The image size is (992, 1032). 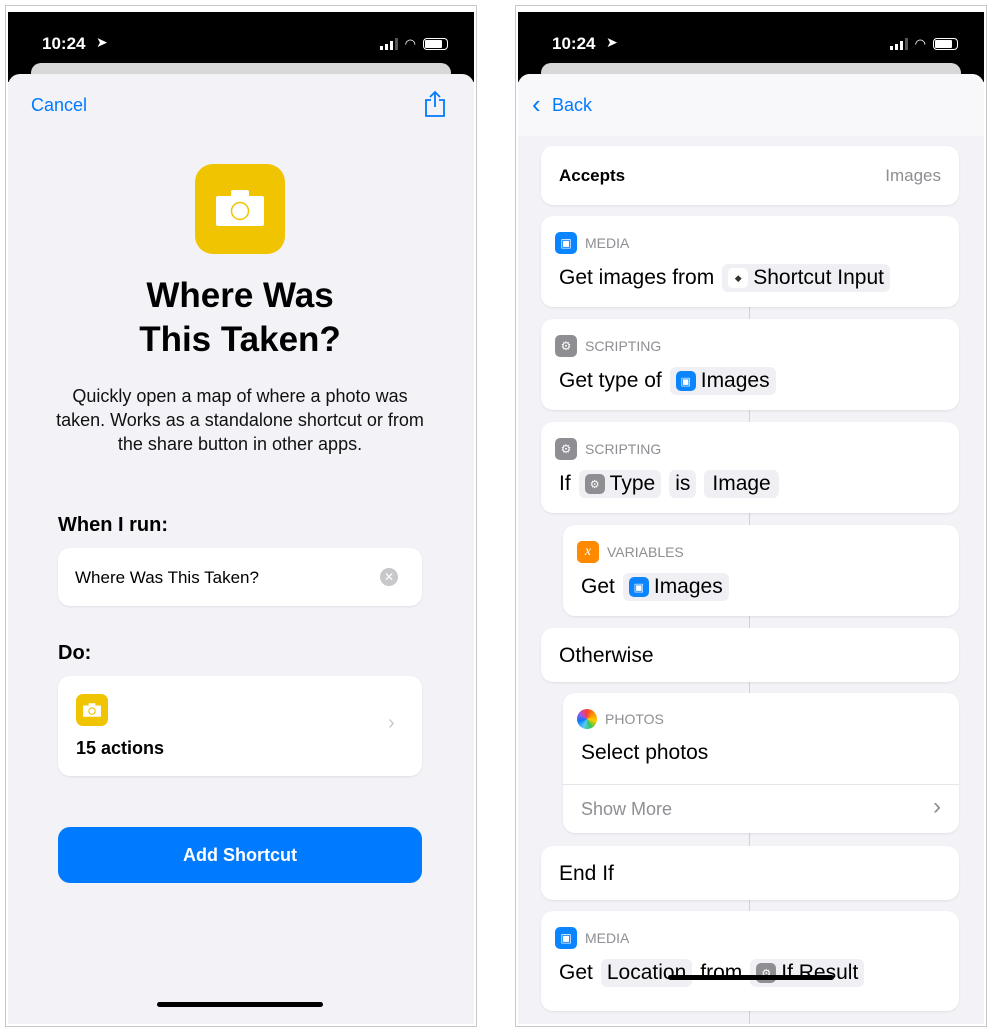 I want to click on otherwise-block: Otherwise, so click(x=750, y=655).